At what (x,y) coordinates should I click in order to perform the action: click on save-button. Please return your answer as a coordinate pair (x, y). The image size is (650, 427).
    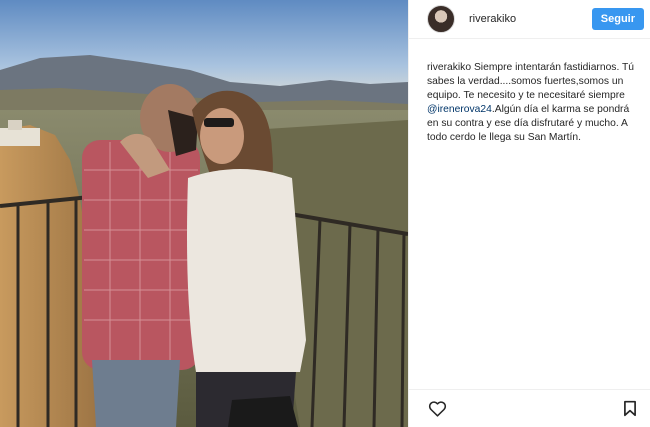
    Looking at the image, I should click on (630, 409).